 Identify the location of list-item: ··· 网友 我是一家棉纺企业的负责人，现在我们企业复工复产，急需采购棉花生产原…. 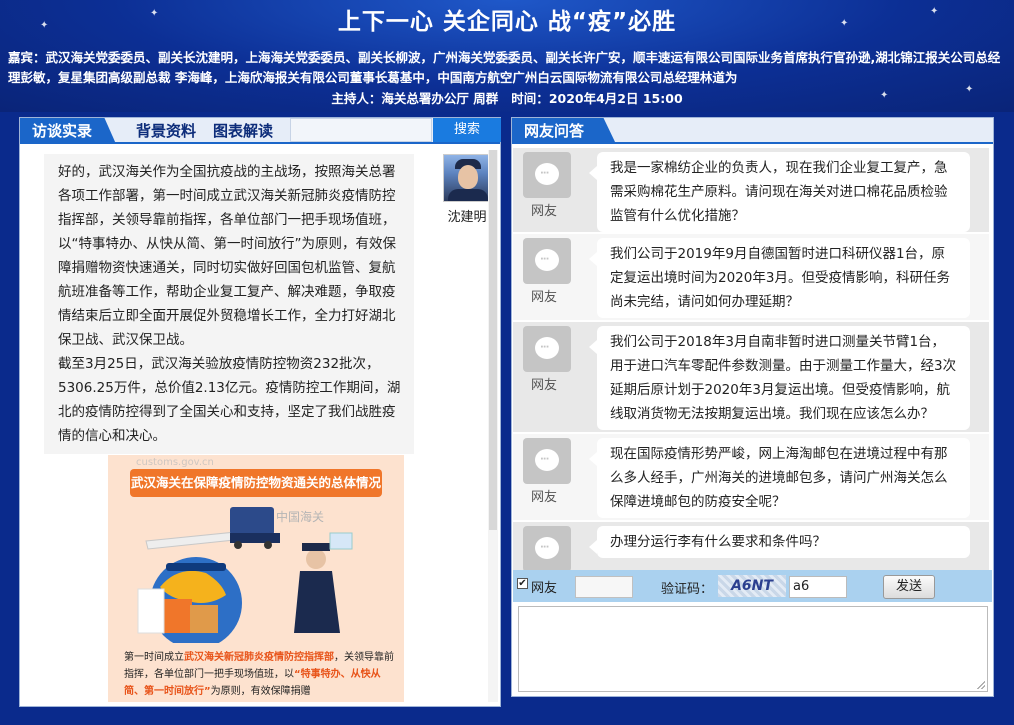
(751, 190).